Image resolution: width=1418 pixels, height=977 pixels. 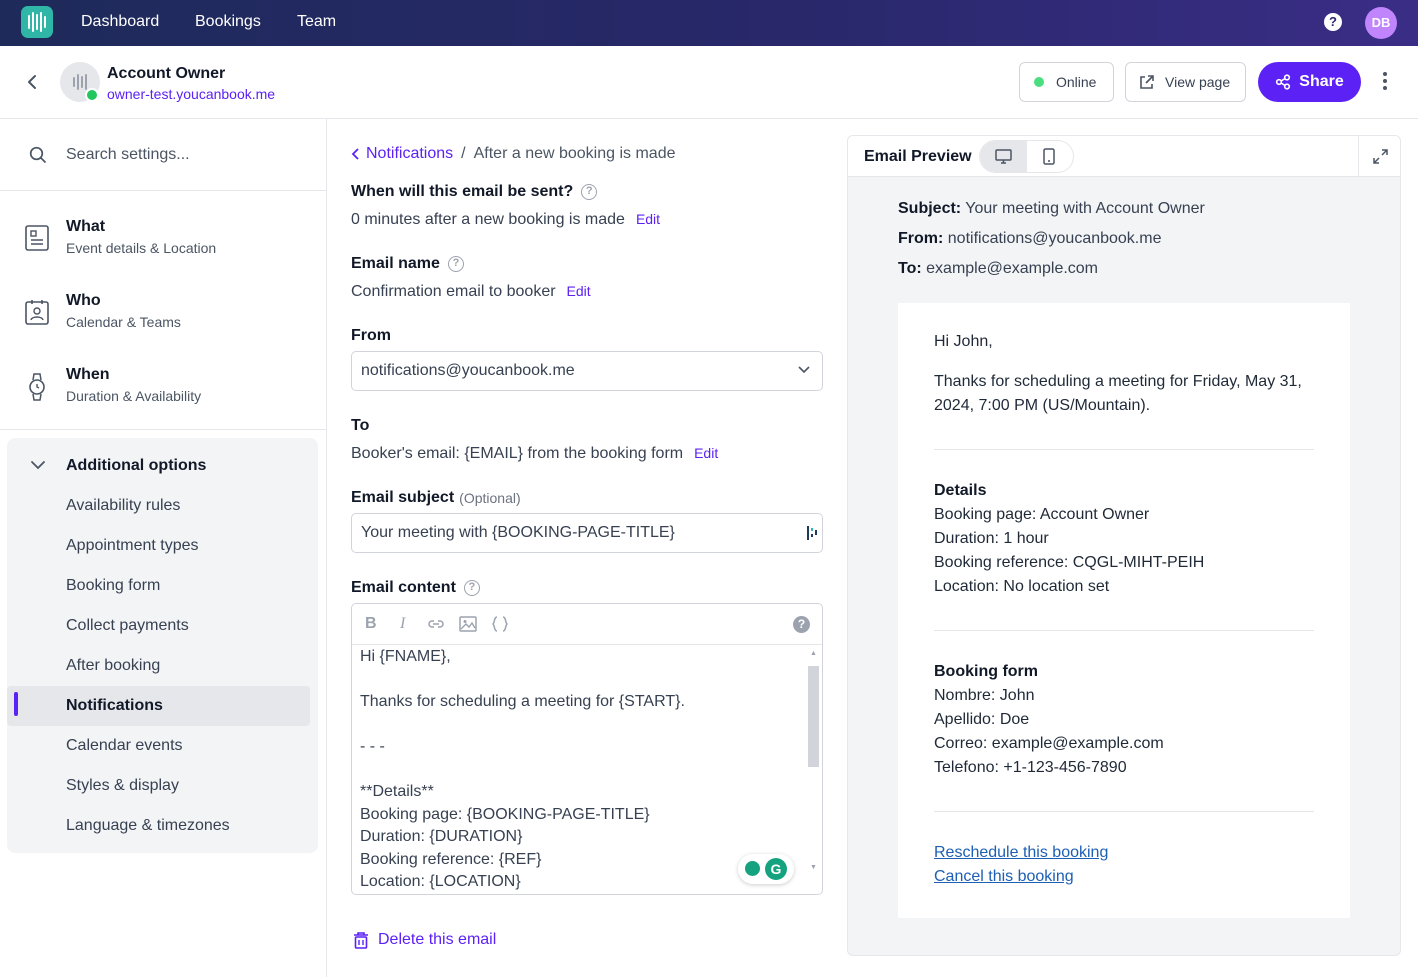 What do you see at coordinates (813, 716) in the screenshot?
I see `editor-scrollbar-thumb` at bounding box center [813, 716].